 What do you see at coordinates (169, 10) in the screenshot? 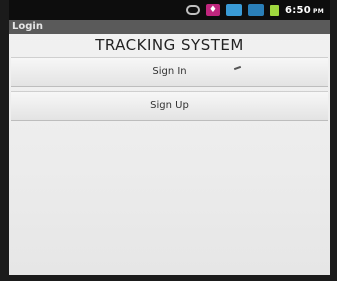
I see `status-bar: ♦ 6:50 PM` at bounding box center [169, 10].